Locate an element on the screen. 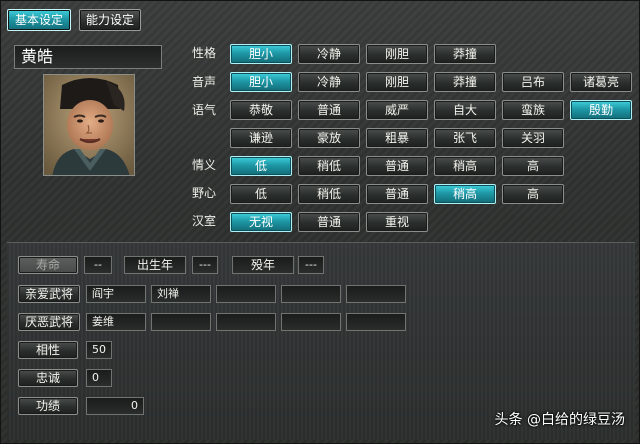 This screenshot has width=640, height=444. personality-option-calm: 冷静 is located at coordinates (329, 54).